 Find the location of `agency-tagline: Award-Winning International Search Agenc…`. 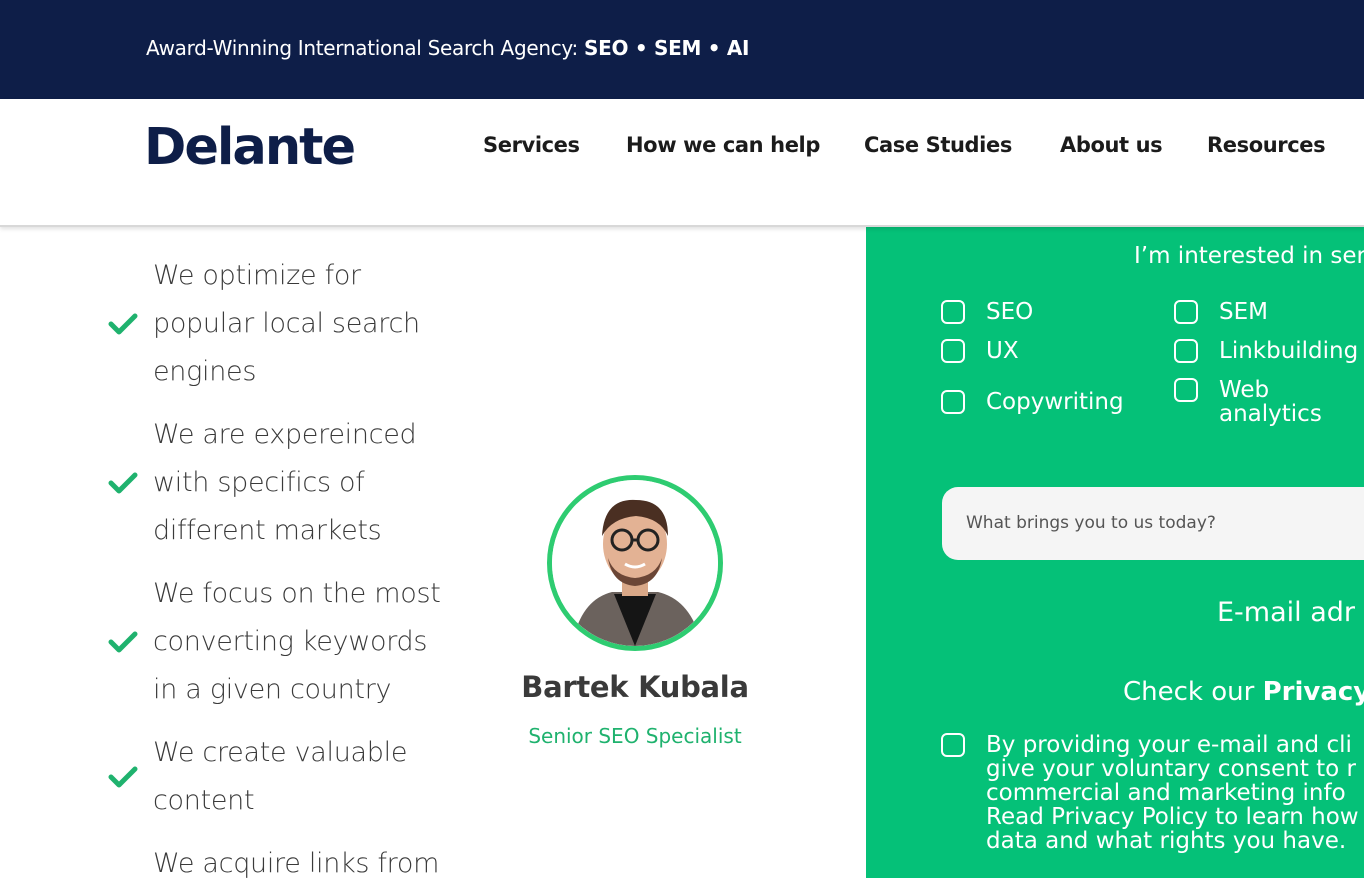

agency-tagline: Award-Winning International Search Agenc… is located at coordinates (447, 48).